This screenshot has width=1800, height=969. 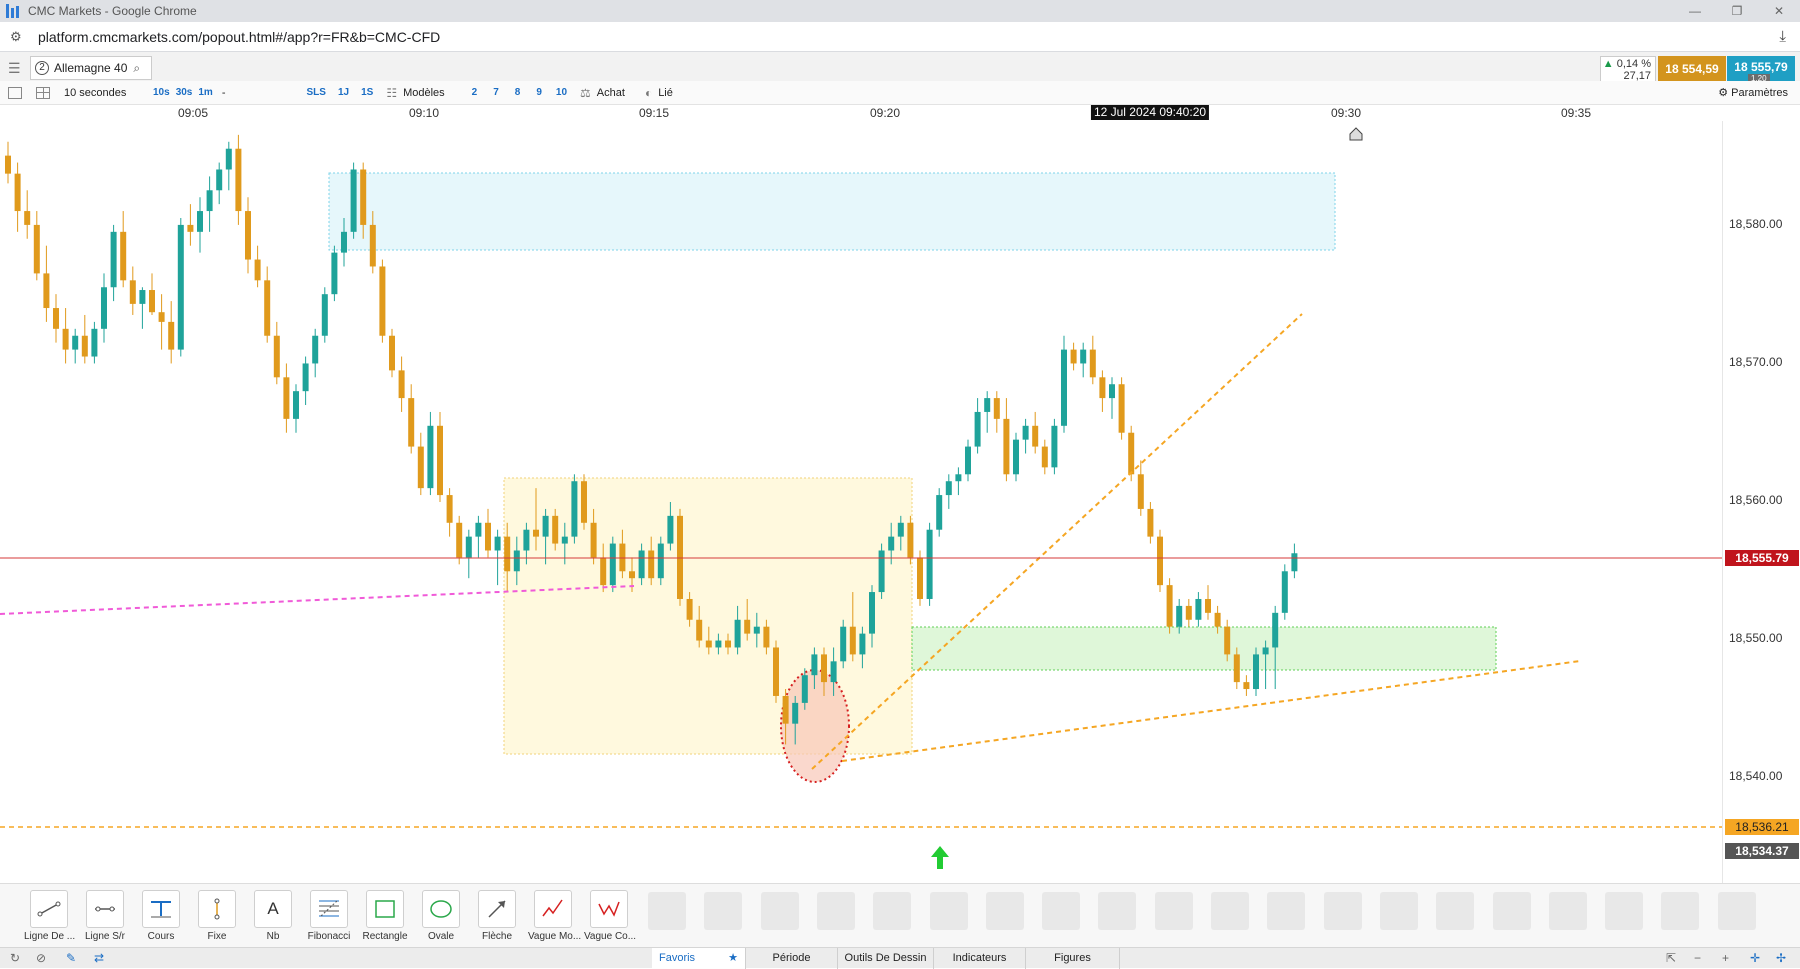 I want to click on disable-icon: ⊘, so click(x=41, y=958).